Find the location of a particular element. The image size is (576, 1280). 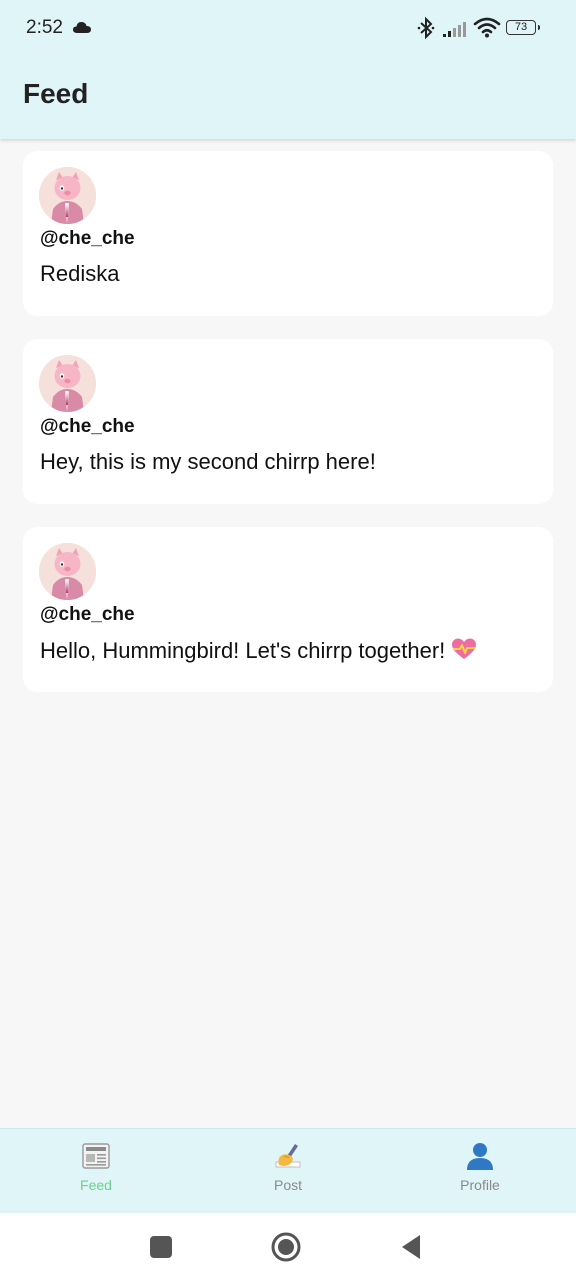

heart-icon is located at coordinates (464, 648).